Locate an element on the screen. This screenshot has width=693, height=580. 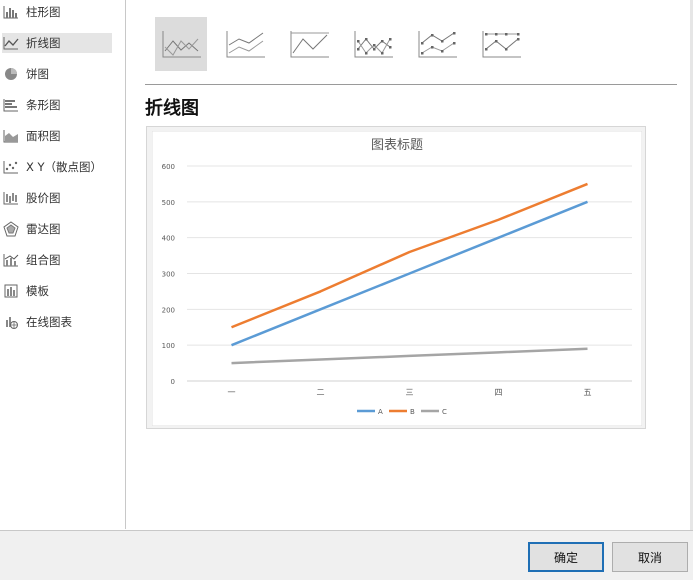
legend-label: C is located at coordinates (444, 412).